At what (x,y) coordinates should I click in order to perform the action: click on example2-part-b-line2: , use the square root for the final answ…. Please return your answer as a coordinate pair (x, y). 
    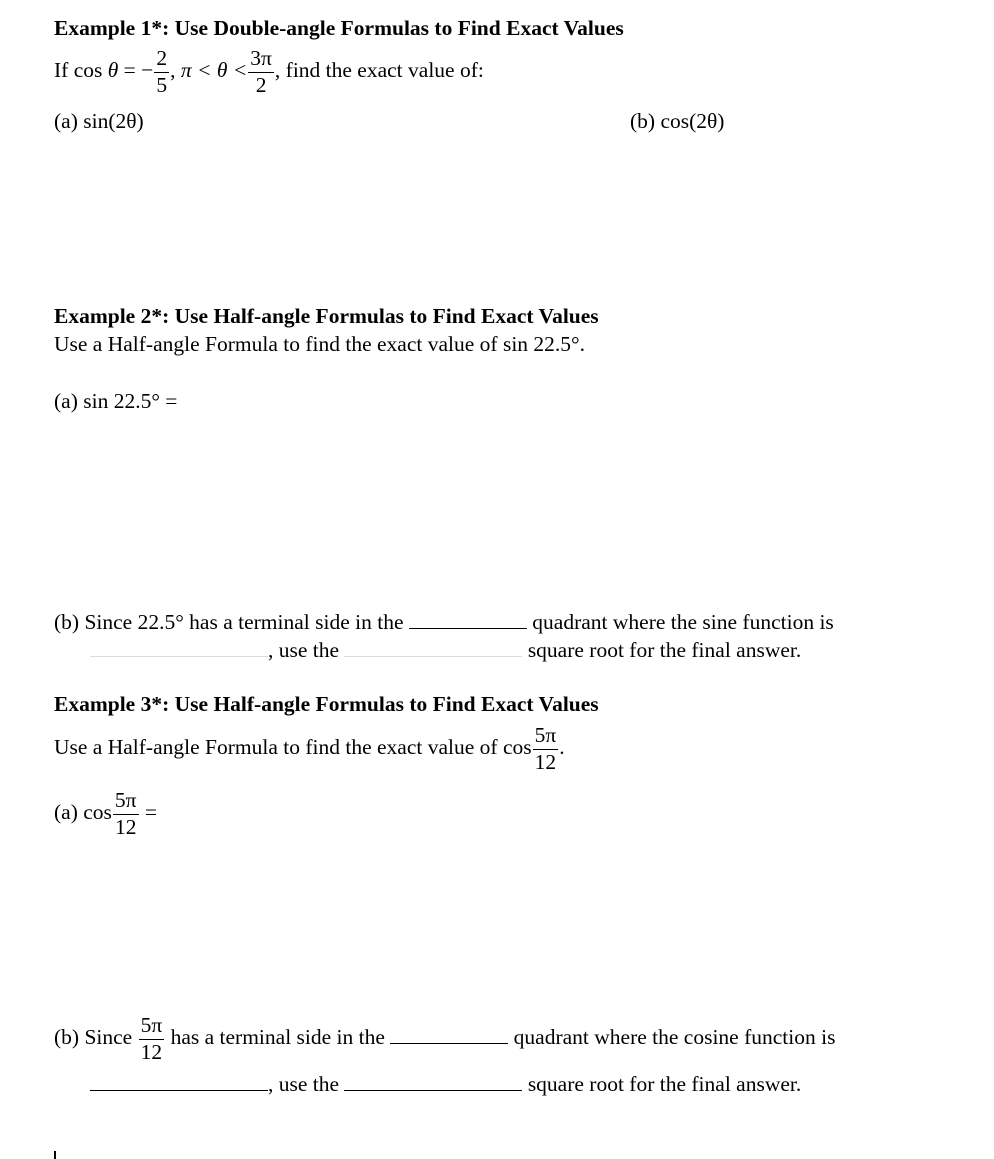
    Looking at the image, I should click on (446, 650).